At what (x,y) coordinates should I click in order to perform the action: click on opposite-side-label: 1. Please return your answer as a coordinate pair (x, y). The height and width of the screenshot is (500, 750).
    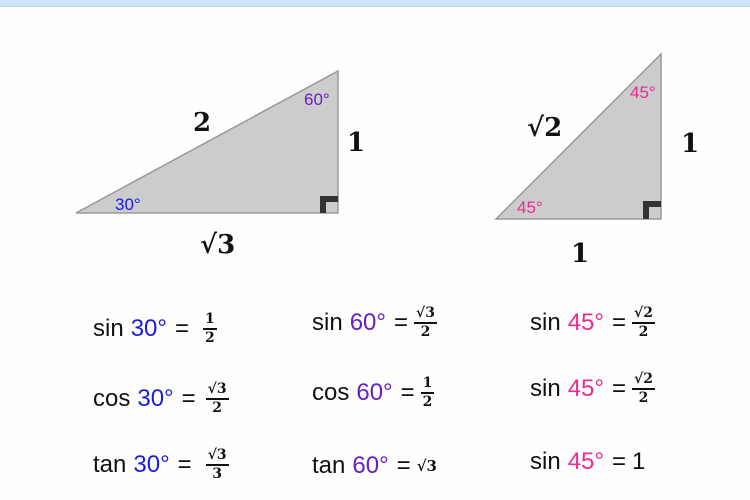
    Looking at the image, I should click on (356, 143).